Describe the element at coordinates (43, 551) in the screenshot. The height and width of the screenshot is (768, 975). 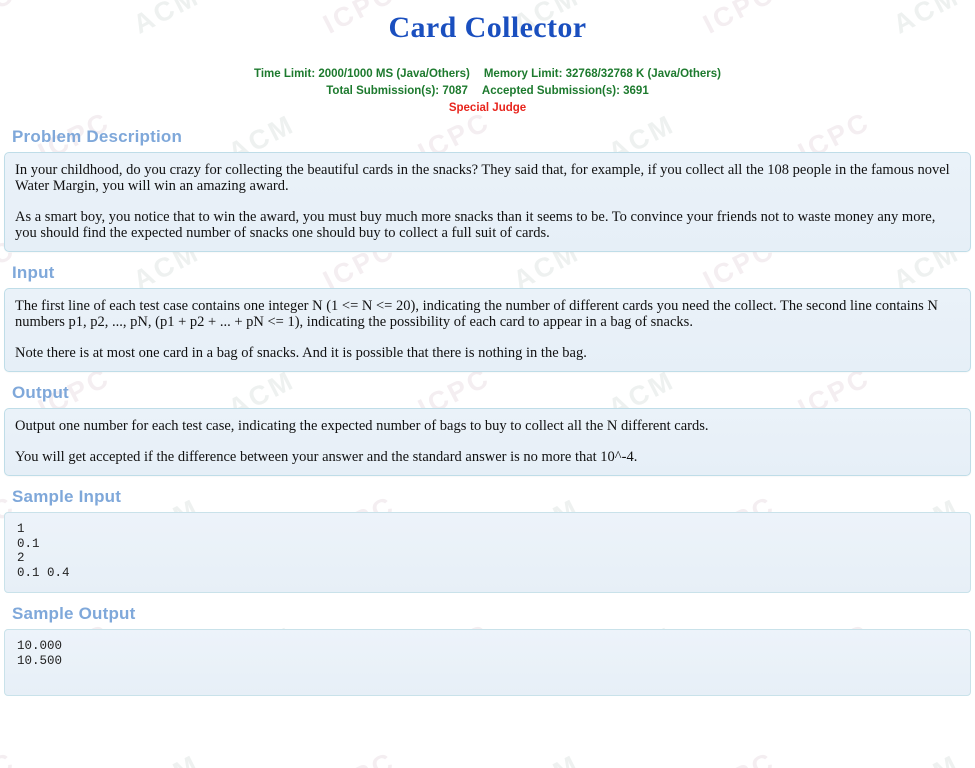
I see `sample-input-content: 1 0.1 2 0.1 0.4` at that location.